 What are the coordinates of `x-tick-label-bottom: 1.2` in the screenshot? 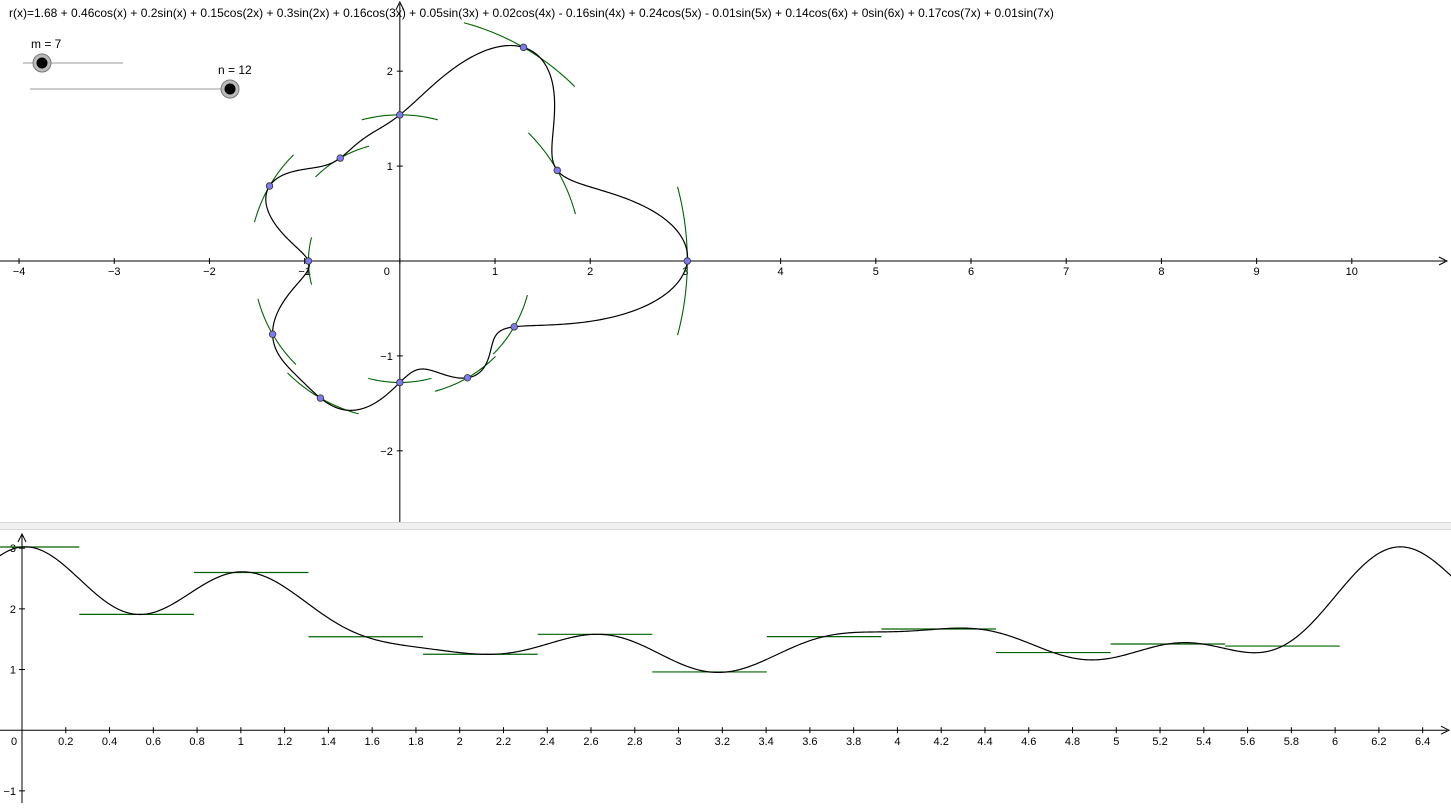 It's located at (284, 742).